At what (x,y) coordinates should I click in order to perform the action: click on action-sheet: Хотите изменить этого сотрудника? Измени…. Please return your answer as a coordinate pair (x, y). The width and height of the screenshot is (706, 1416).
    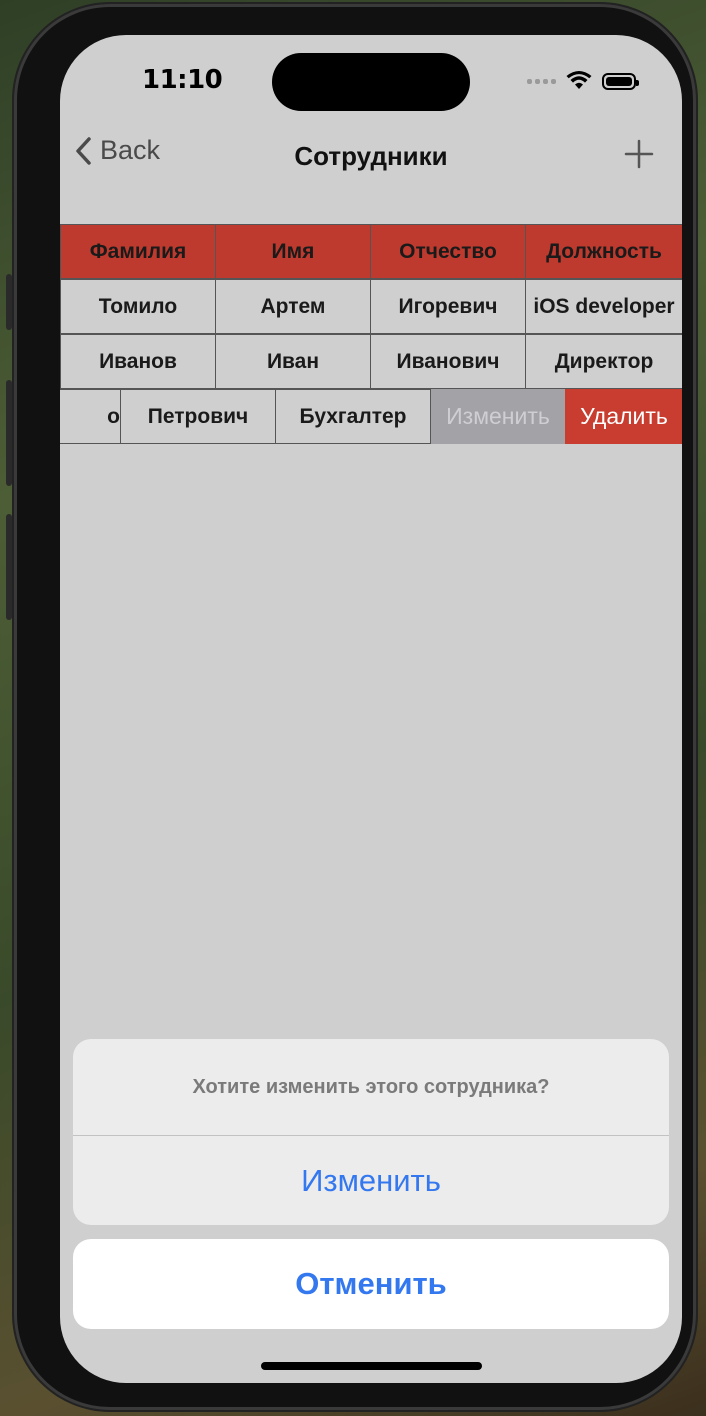
    Looking at the image, I should click on (371, 1132).